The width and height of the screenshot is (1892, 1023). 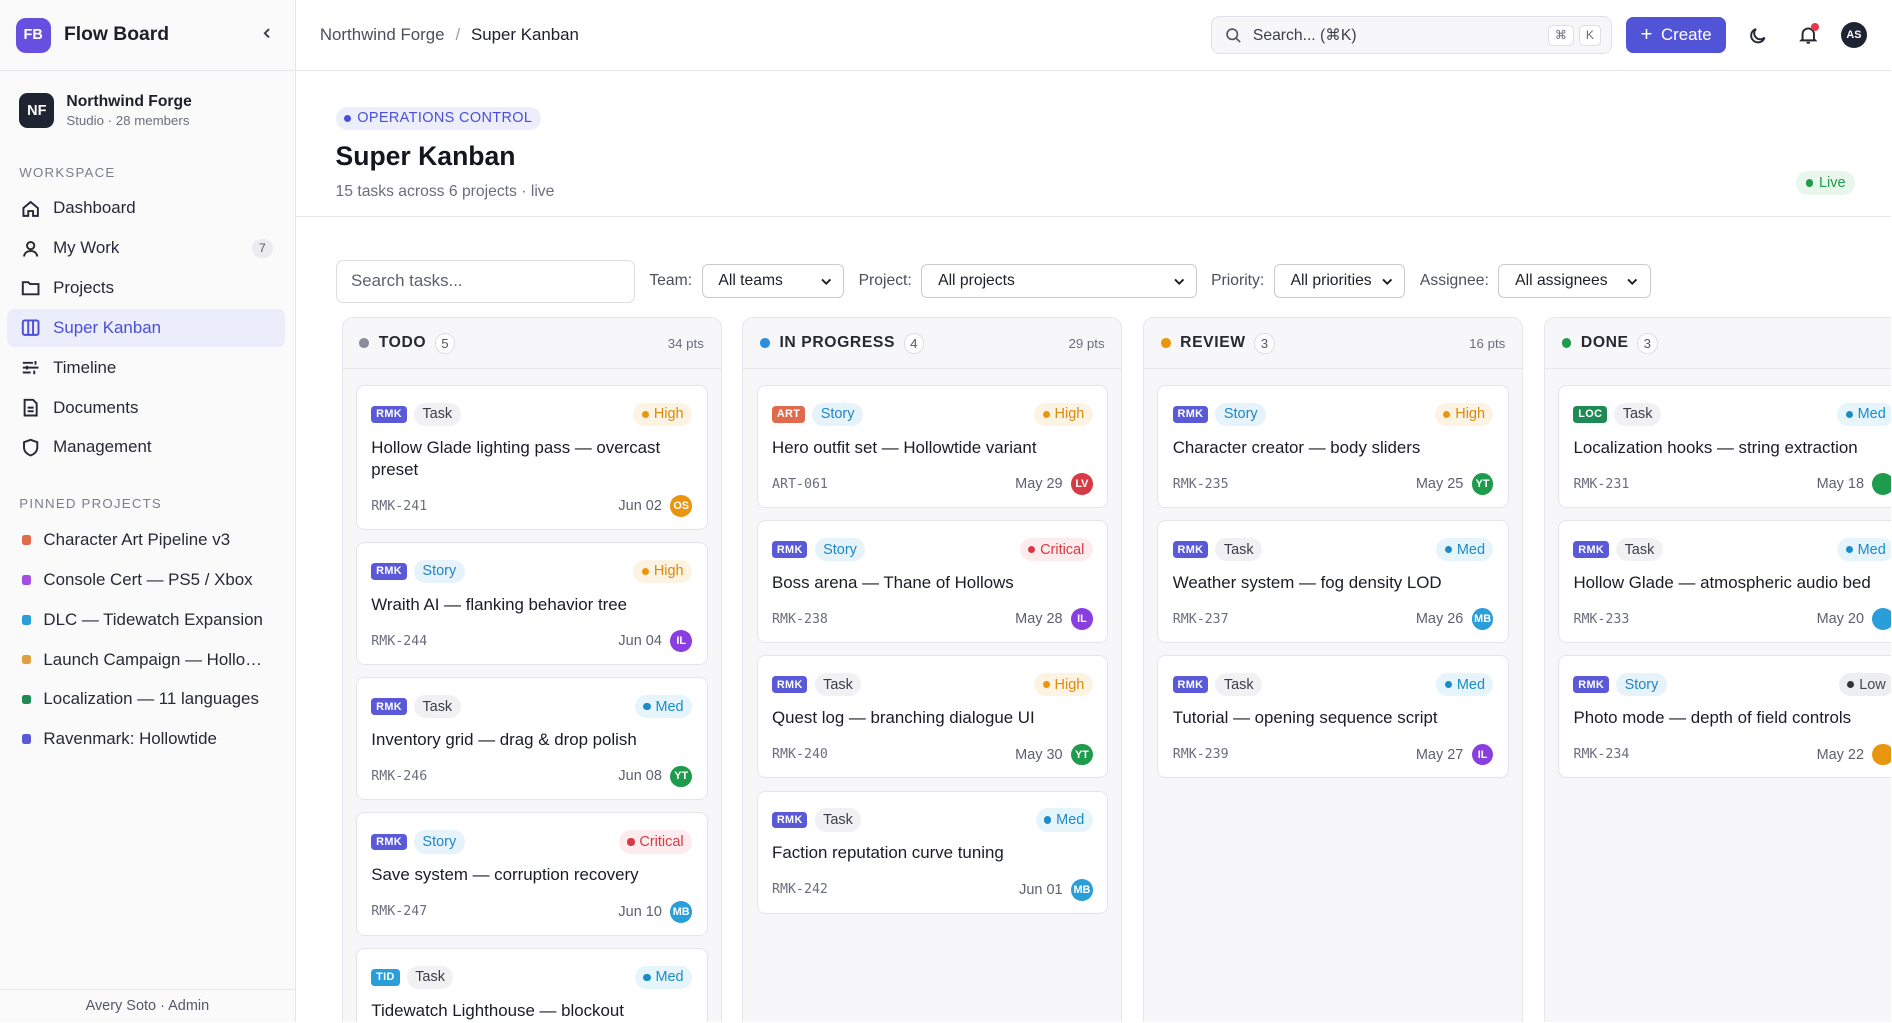 I want to click on pinned-project-label: Localization — 11 languages, so click(x=151, y=699).